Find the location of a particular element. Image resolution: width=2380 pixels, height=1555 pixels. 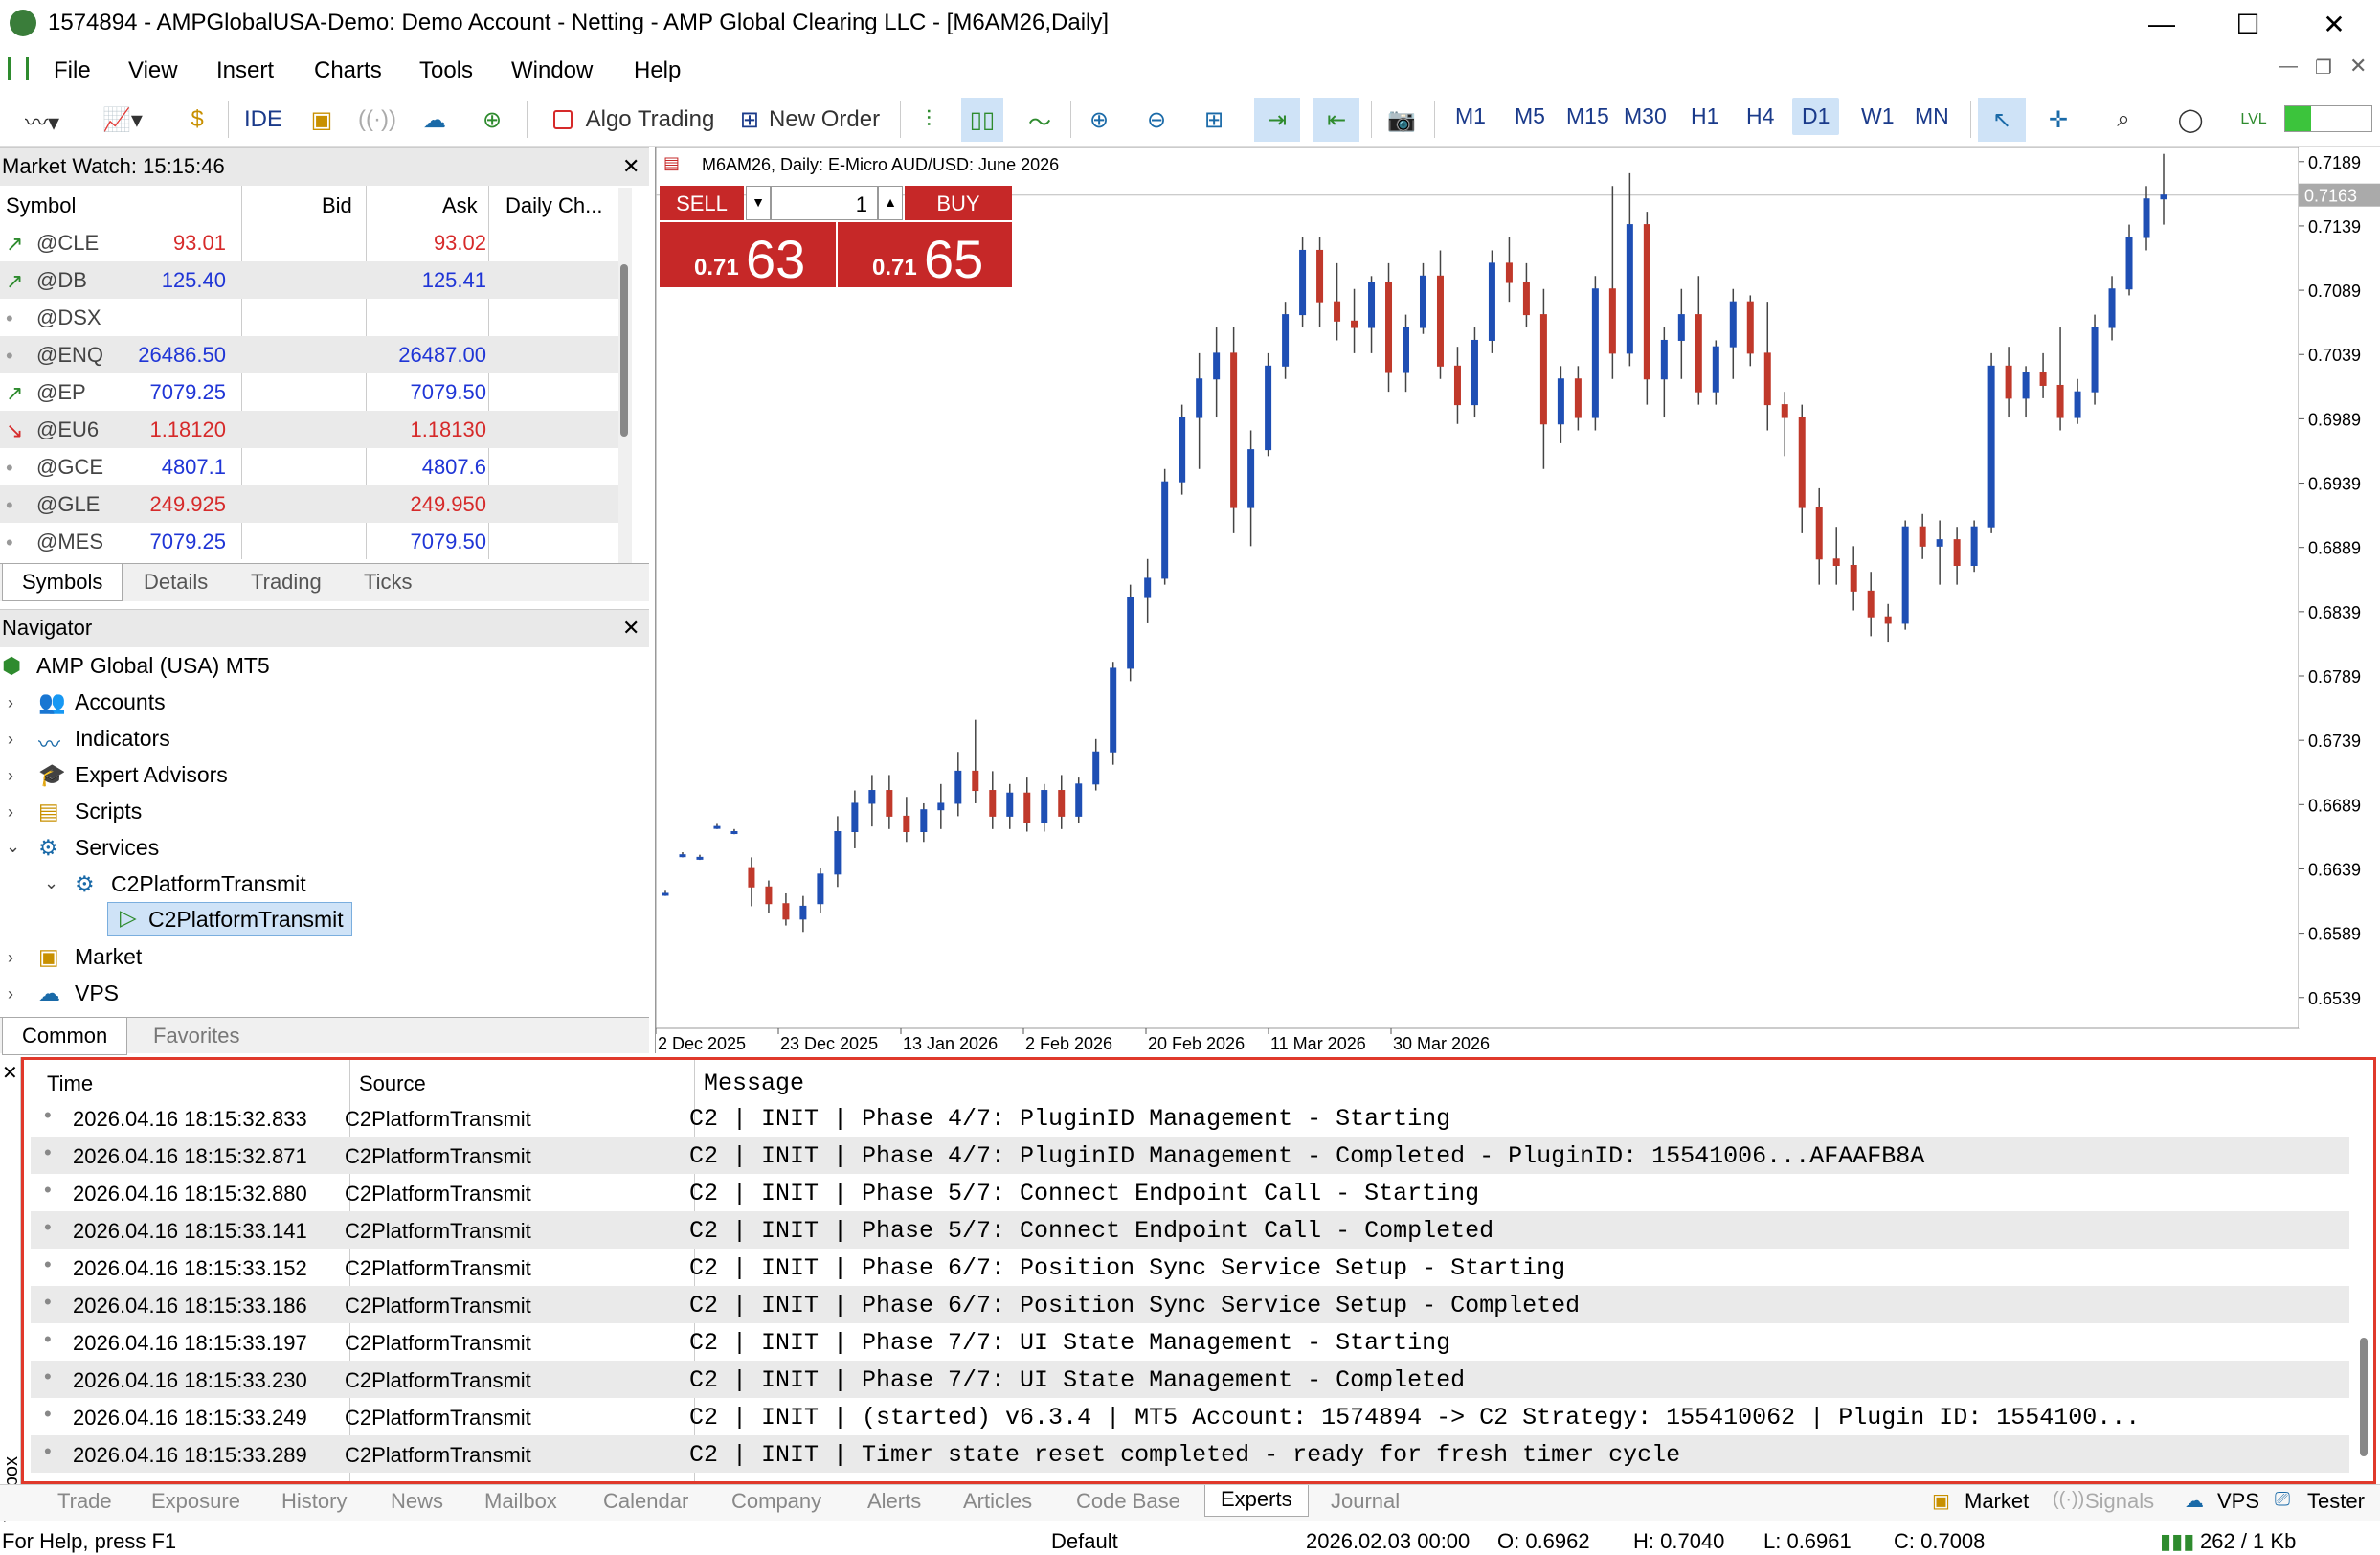

nav-service-selected: ▷ C2PlatformTransmit is located at coordinates (230, 919).